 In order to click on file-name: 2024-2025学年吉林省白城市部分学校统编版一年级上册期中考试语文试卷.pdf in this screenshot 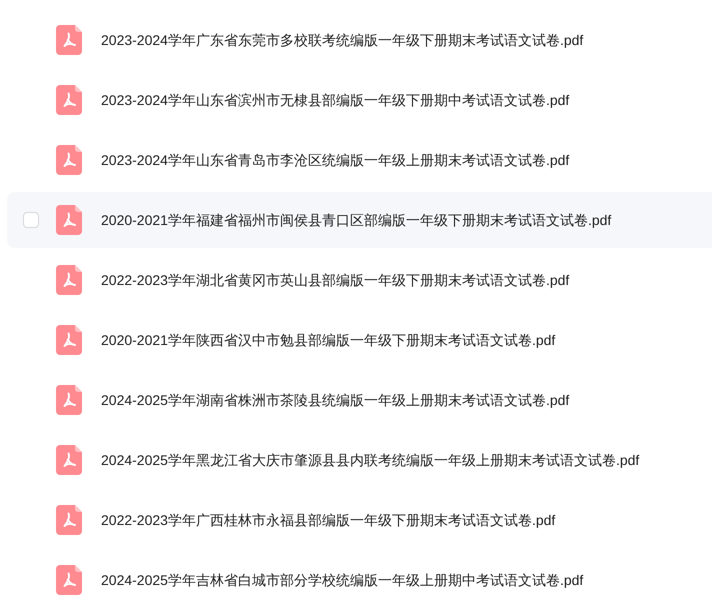, I will do `click(342, 580)`.